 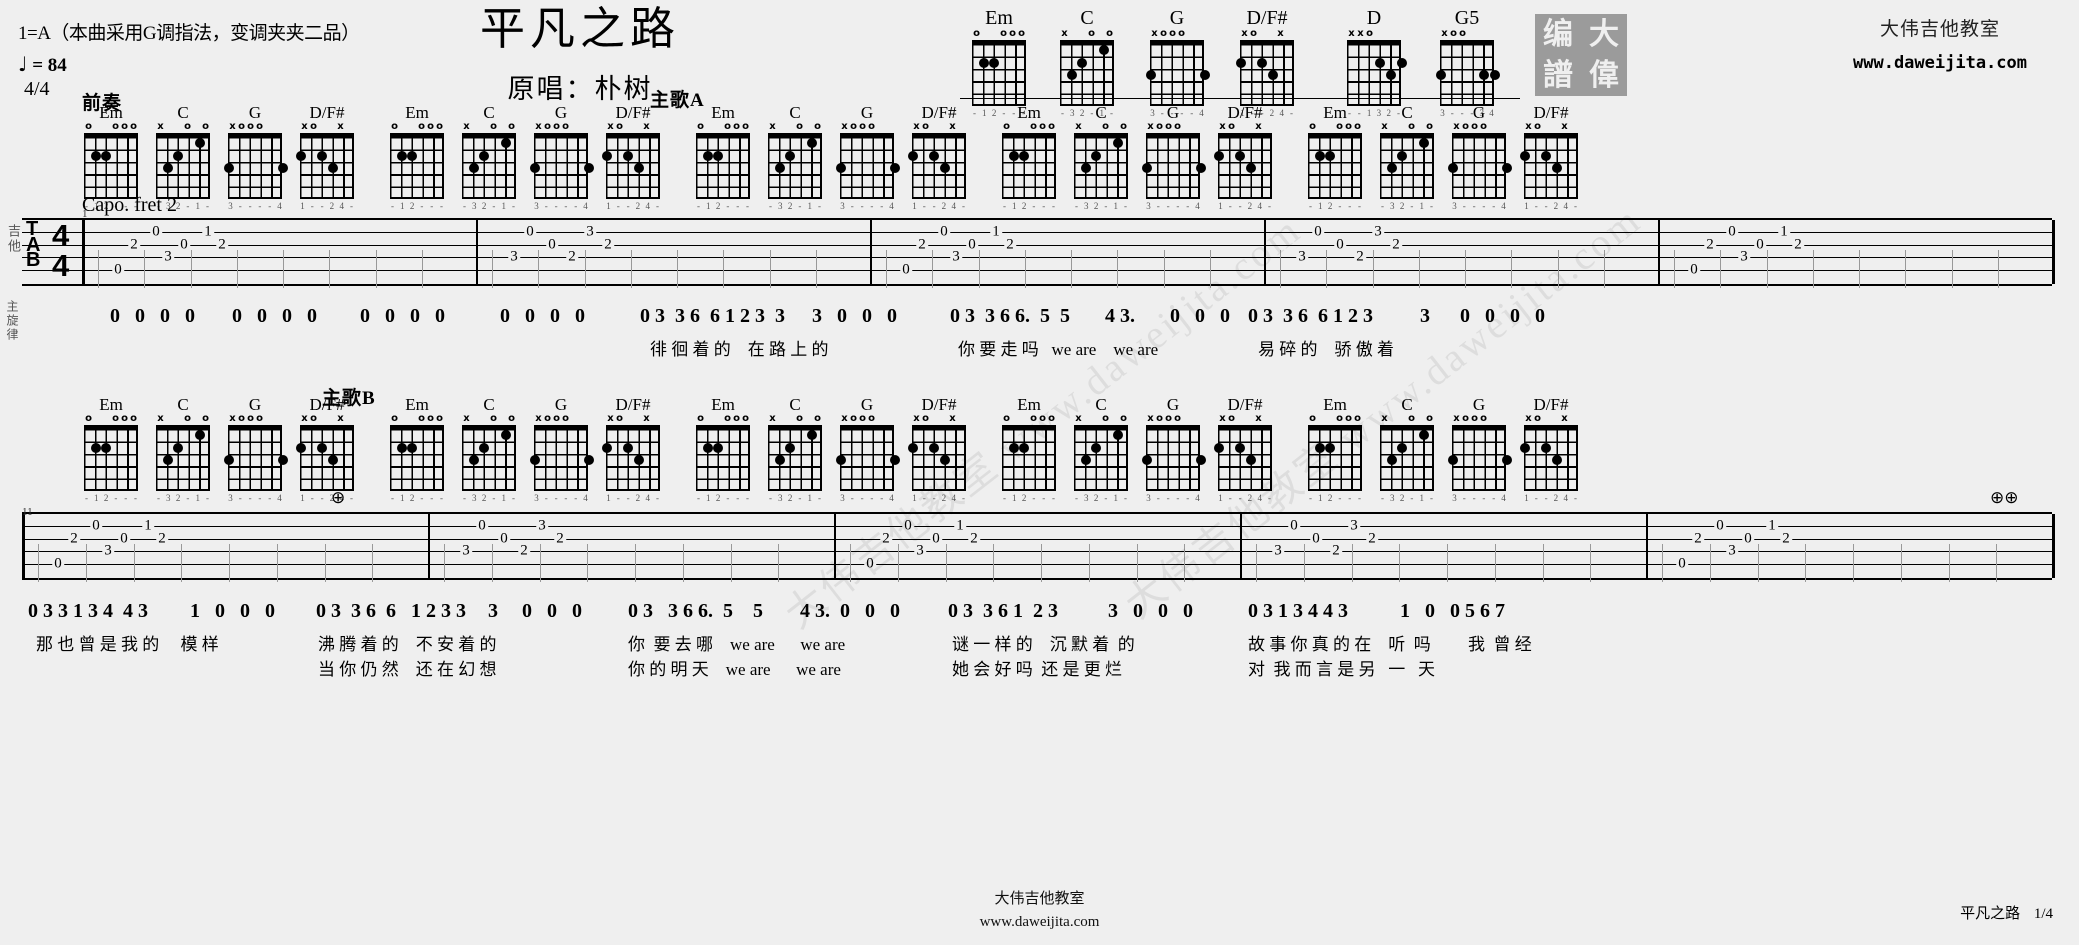 What do you see at coordinates (27, 512) in the screenshot?
I see `measure-number-2: 11` at bounding box center [27, 512].